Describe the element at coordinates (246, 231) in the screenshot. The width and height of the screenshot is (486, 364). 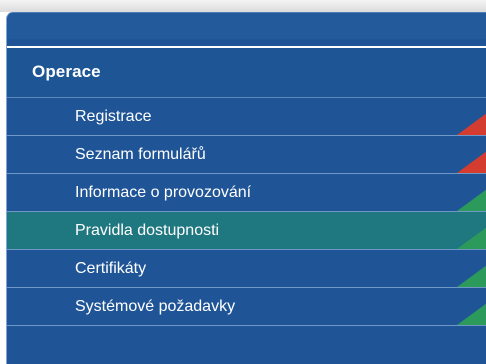
I see `menu-item-pravidla-dostupnosti: Pravidla dostupnosti` at that location.